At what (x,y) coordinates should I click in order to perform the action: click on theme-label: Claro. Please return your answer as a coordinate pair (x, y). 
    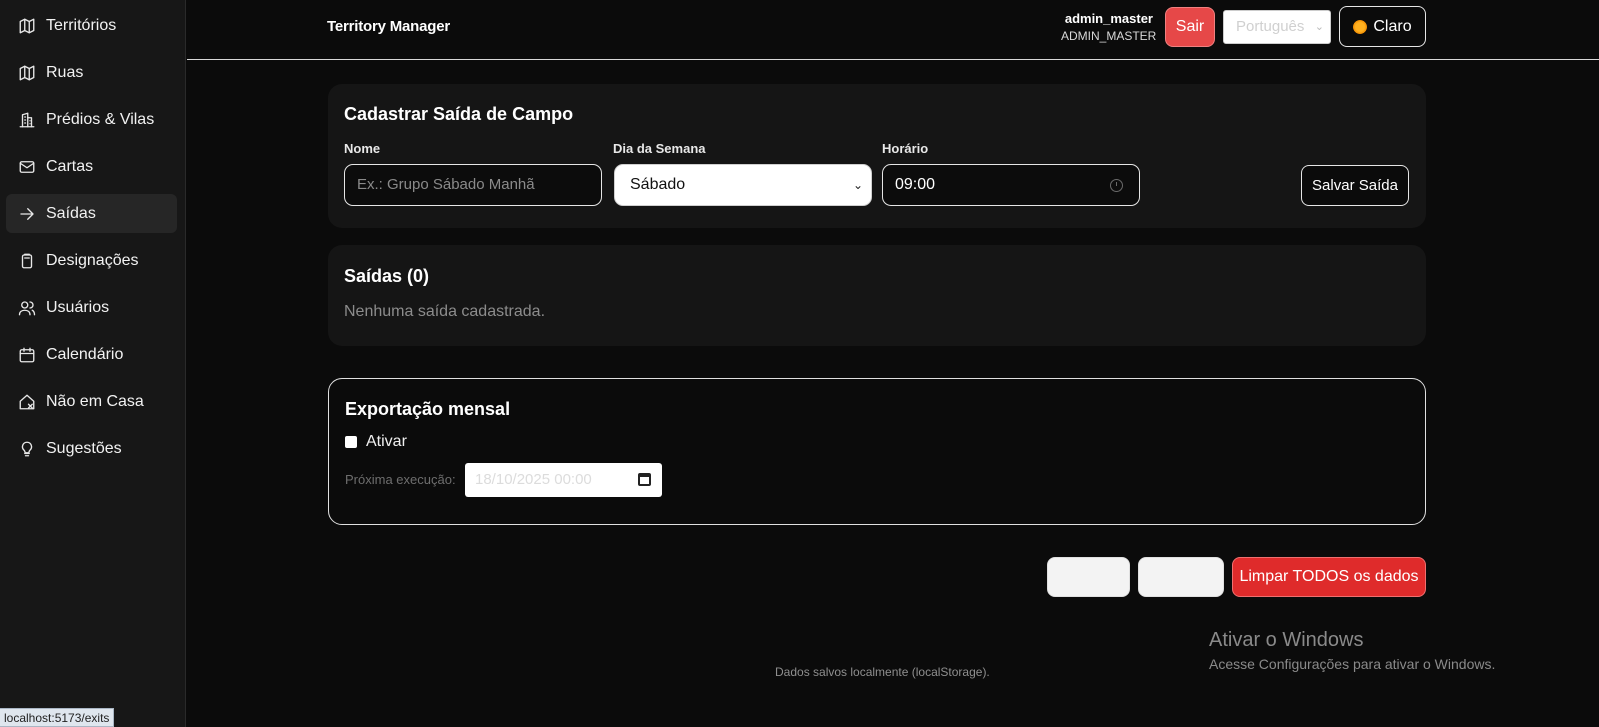
    Looking at the image, I should click on (1392, 26).